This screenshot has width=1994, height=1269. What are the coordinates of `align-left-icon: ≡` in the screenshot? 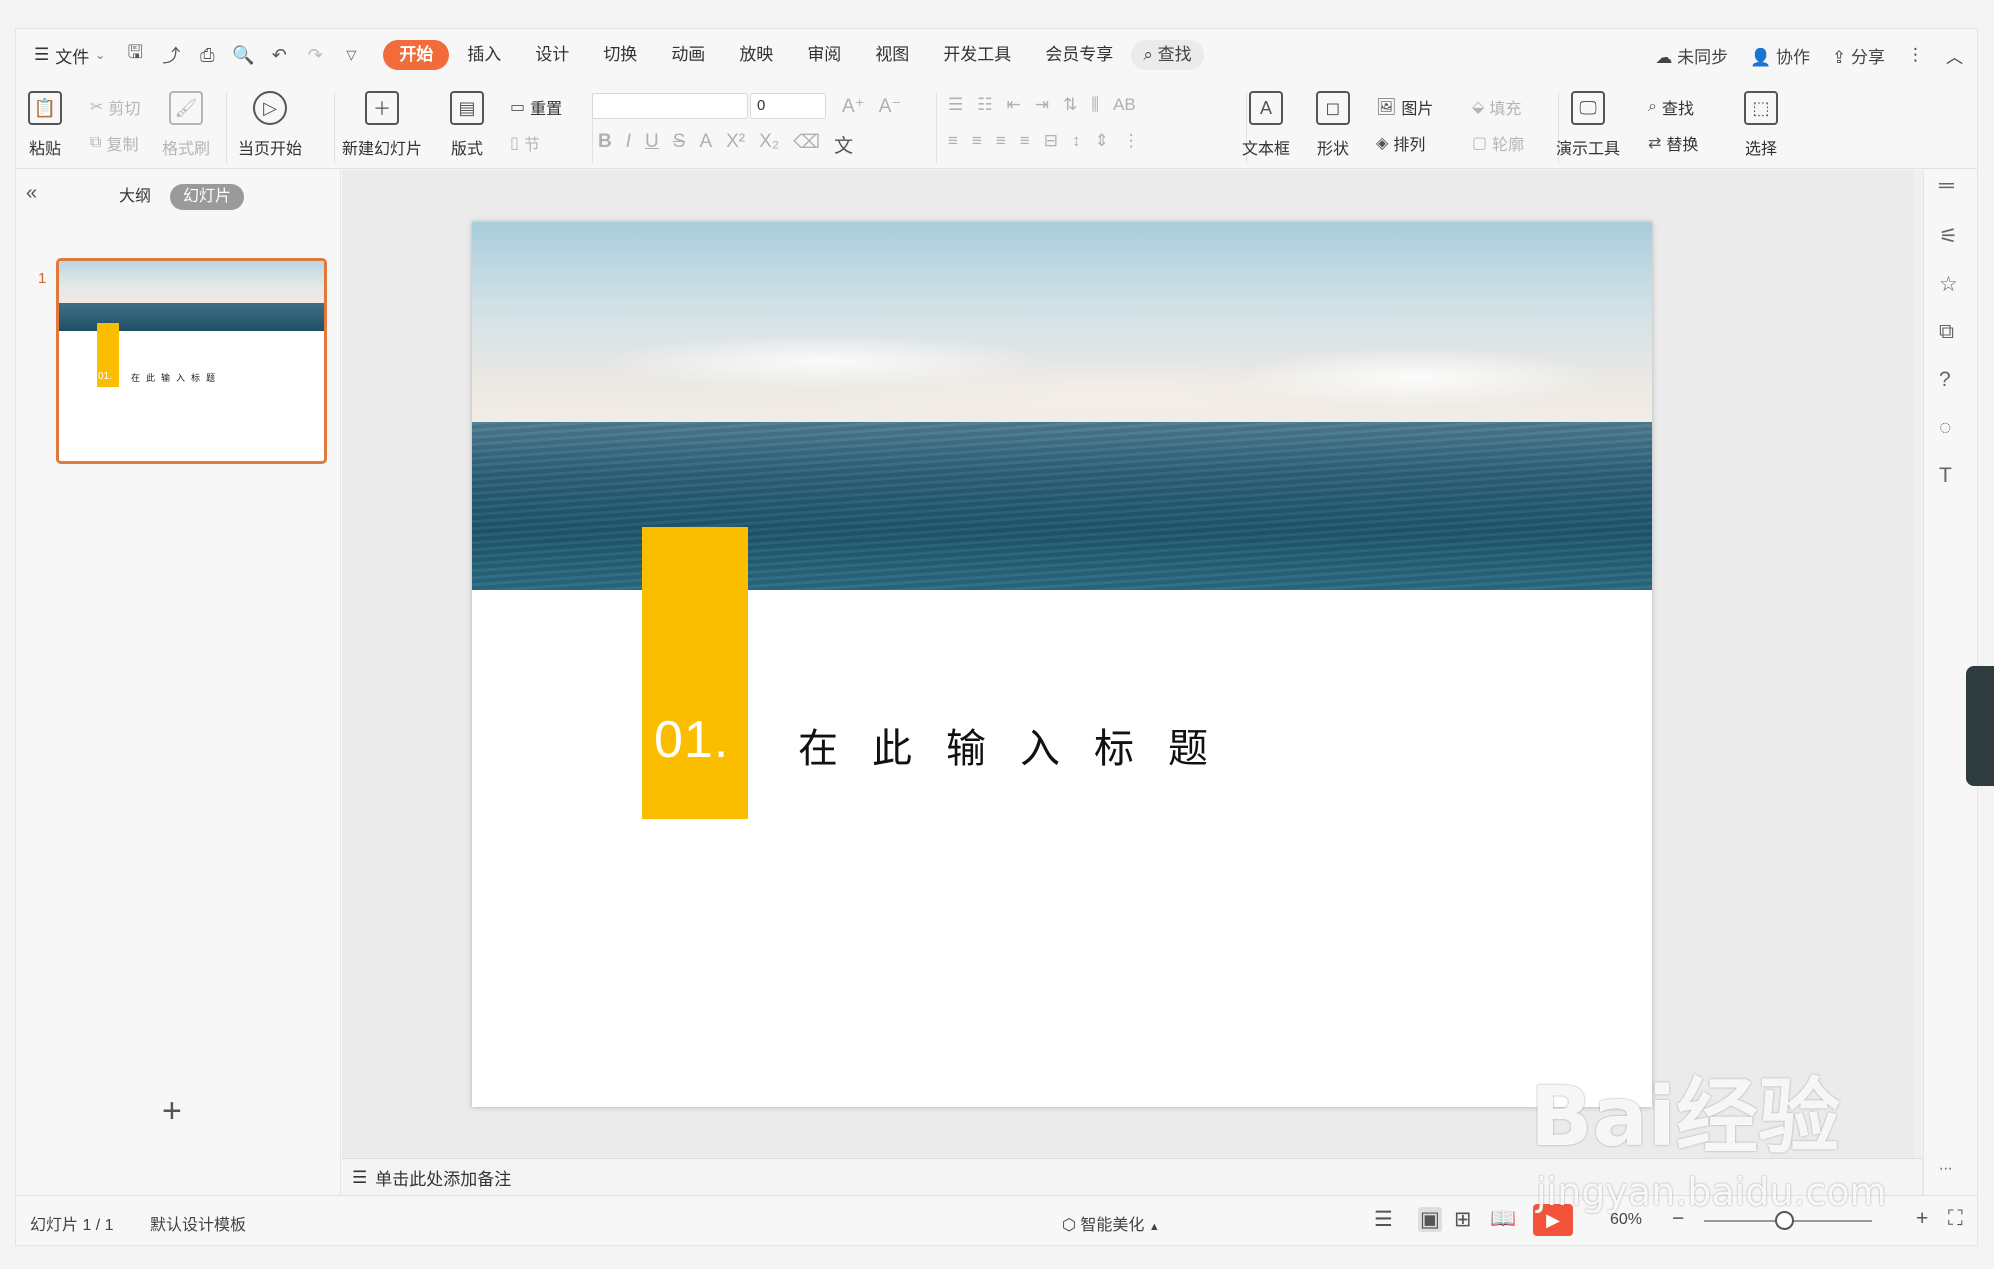 It's located at (953, 141).